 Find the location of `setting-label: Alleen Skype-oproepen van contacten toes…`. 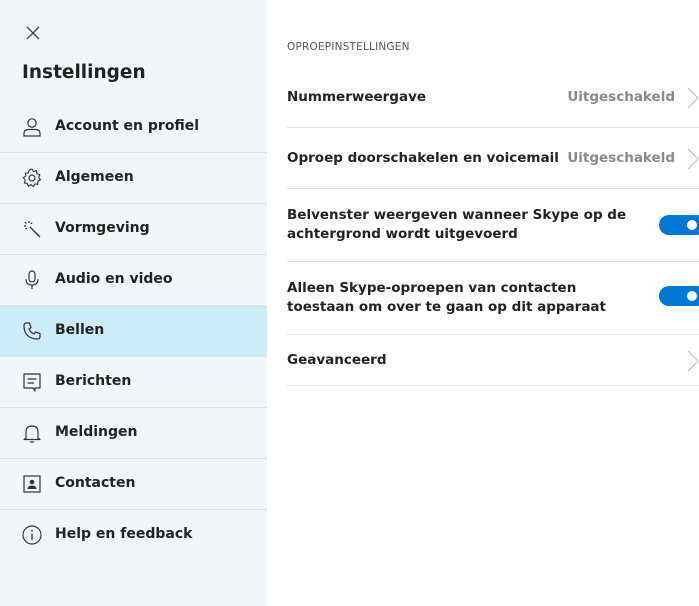

setting-label: Alleen Skype-oproepen van contacten toes… is located at coordinates (446, 297).